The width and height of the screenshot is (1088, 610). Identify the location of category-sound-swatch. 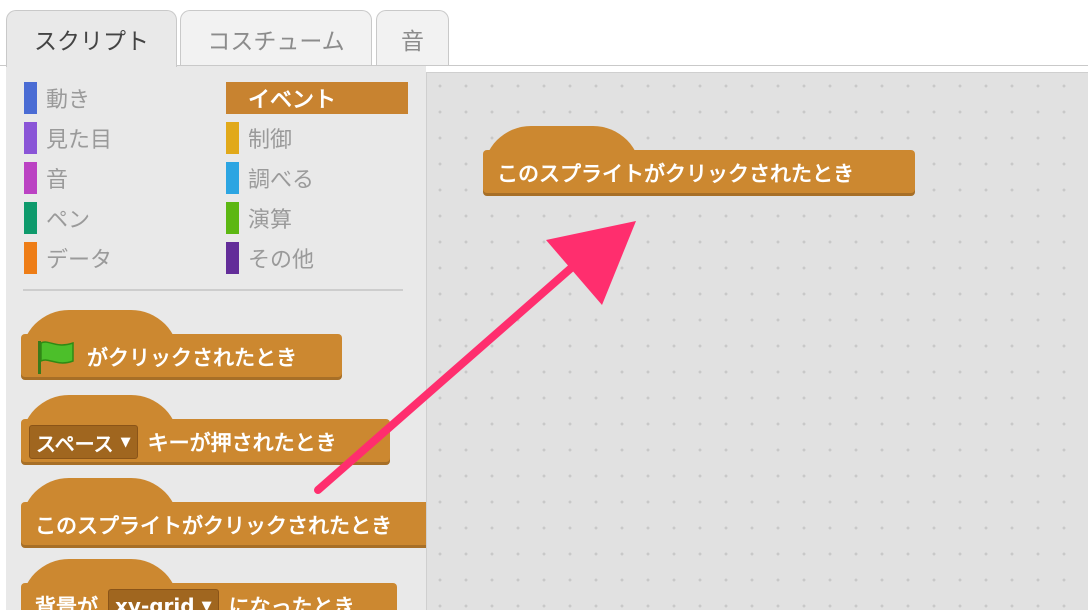
(30, 178).